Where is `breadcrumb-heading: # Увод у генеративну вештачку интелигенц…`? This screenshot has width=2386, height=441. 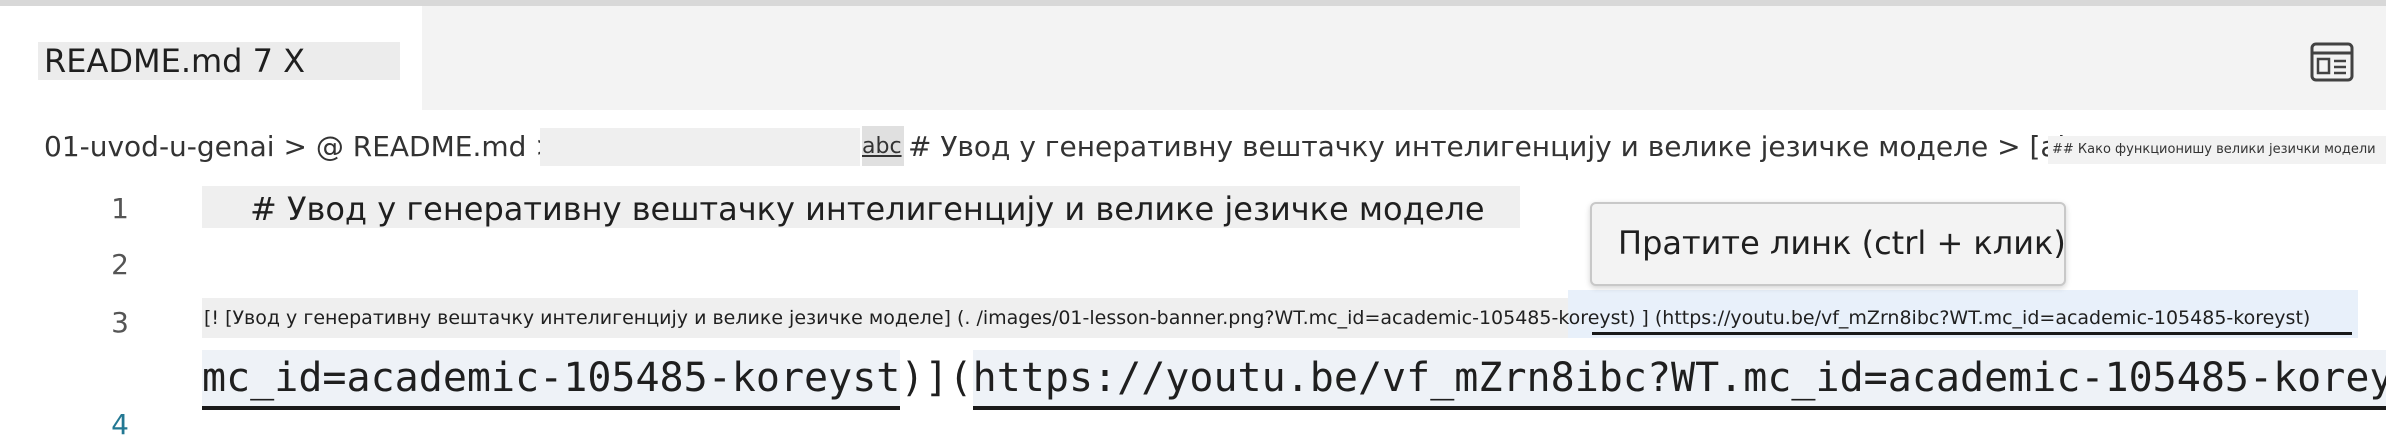 breadcrumb-heading: # Увод у генеративну вештачку интелигенц… is located at coordinates (1499, 146).